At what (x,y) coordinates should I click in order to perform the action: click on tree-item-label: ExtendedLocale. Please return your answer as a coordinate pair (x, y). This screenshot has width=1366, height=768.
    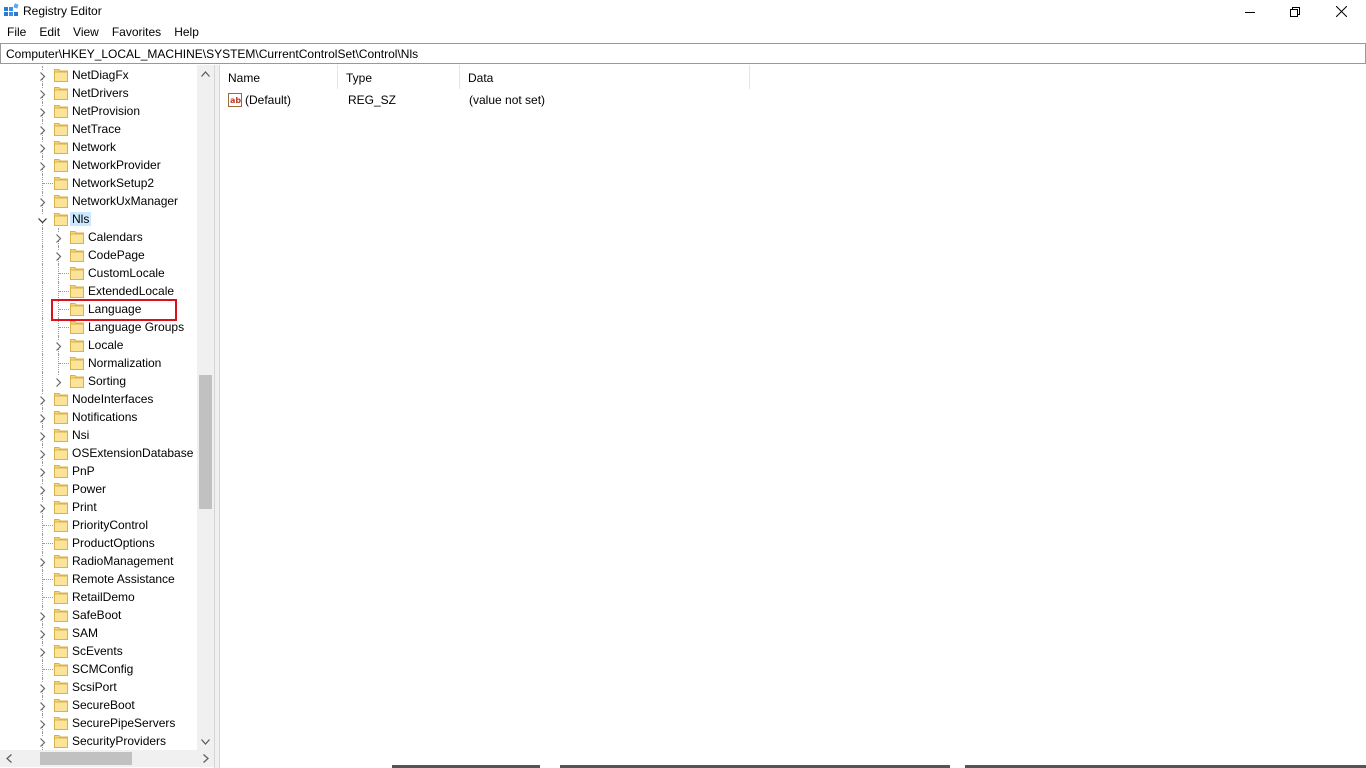
    Looking at the image, I should click on (131, 291).